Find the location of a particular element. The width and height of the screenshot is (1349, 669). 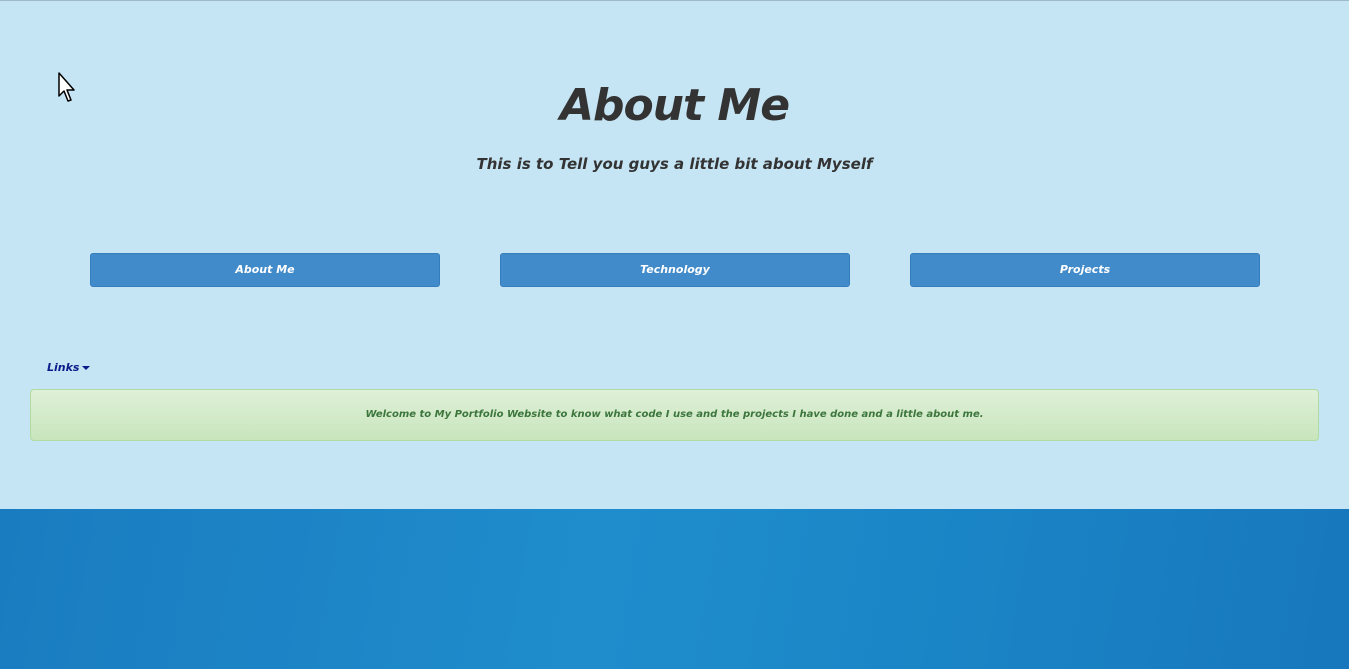

projects-button: Projects is located at coordinates (1085, 270).